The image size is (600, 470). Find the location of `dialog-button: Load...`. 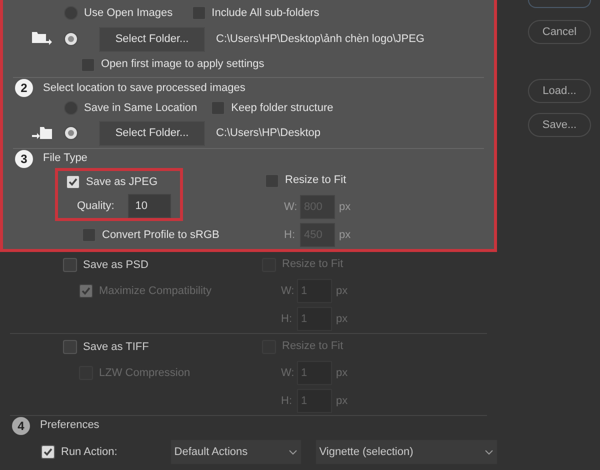

dialog-button: Load... is located at coordinates (559, 91).